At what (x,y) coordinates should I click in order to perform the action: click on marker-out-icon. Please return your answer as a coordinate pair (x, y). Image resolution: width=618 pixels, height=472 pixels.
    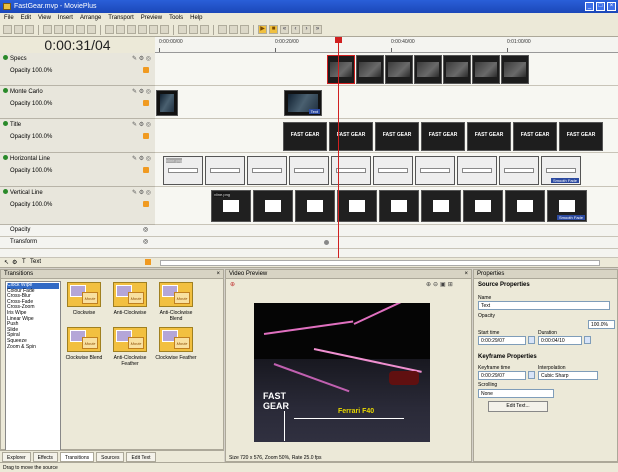
    Looking at the image, I should click on (233, 29).